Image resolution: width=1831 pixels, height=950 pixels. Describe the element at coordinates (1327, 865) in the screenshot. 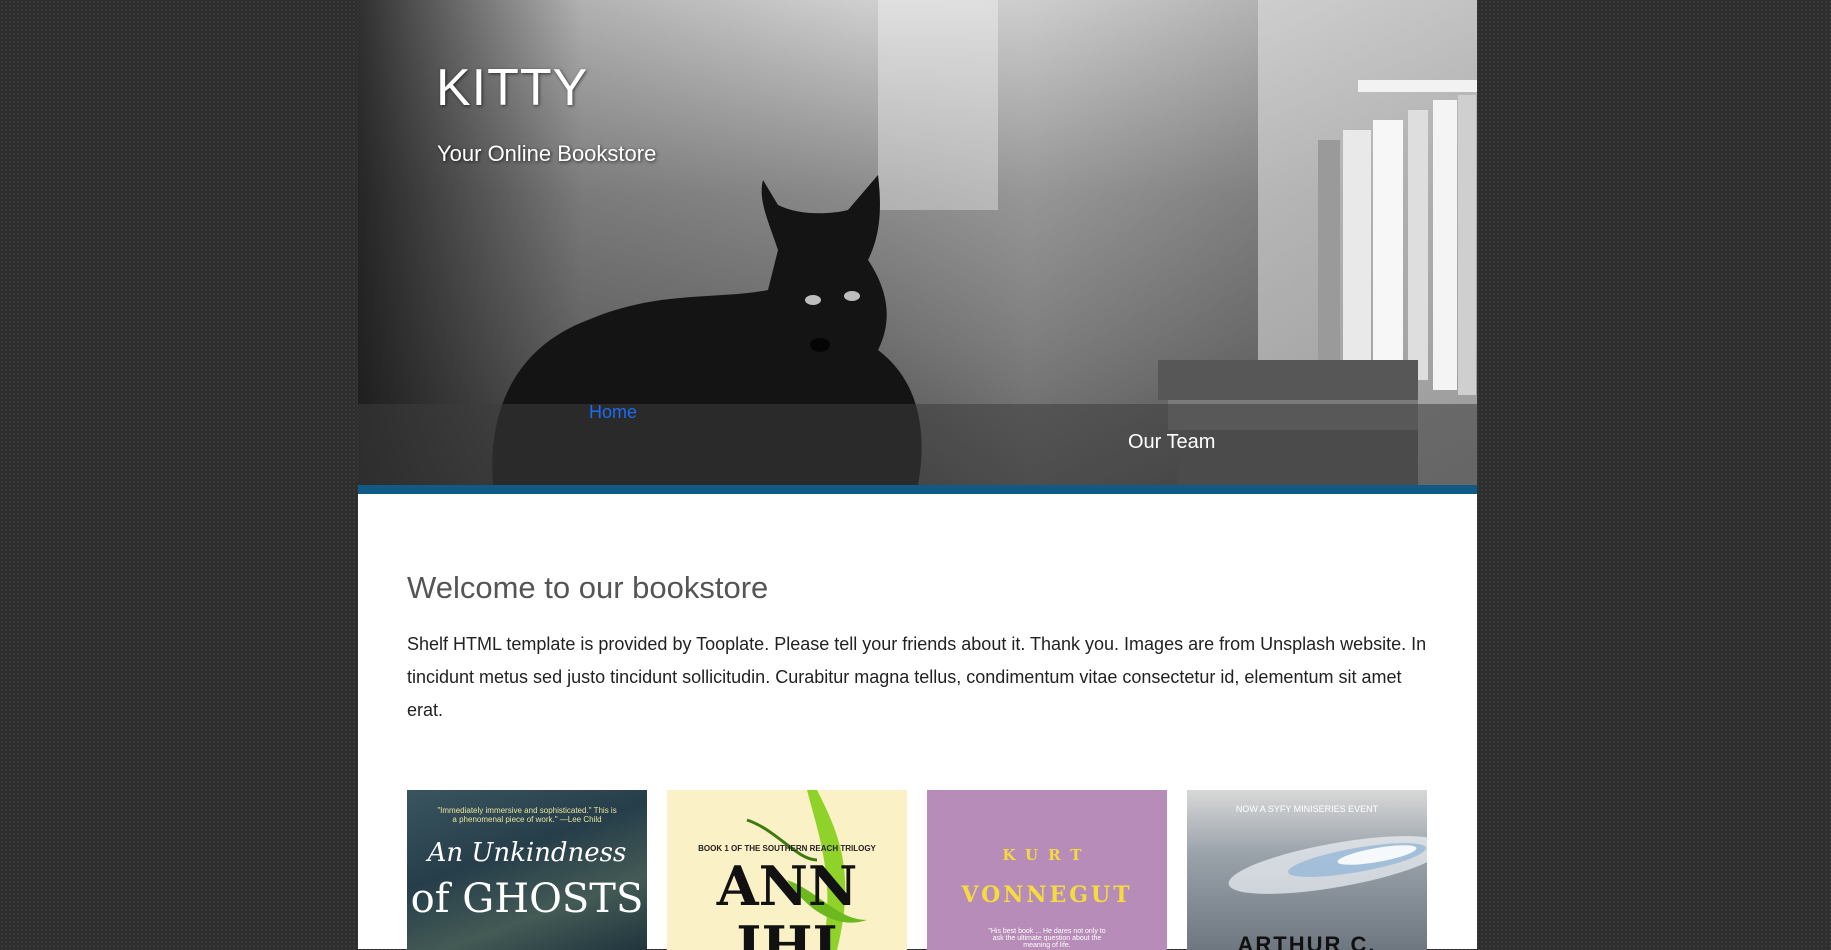

I see `cover-illustration` at that location.